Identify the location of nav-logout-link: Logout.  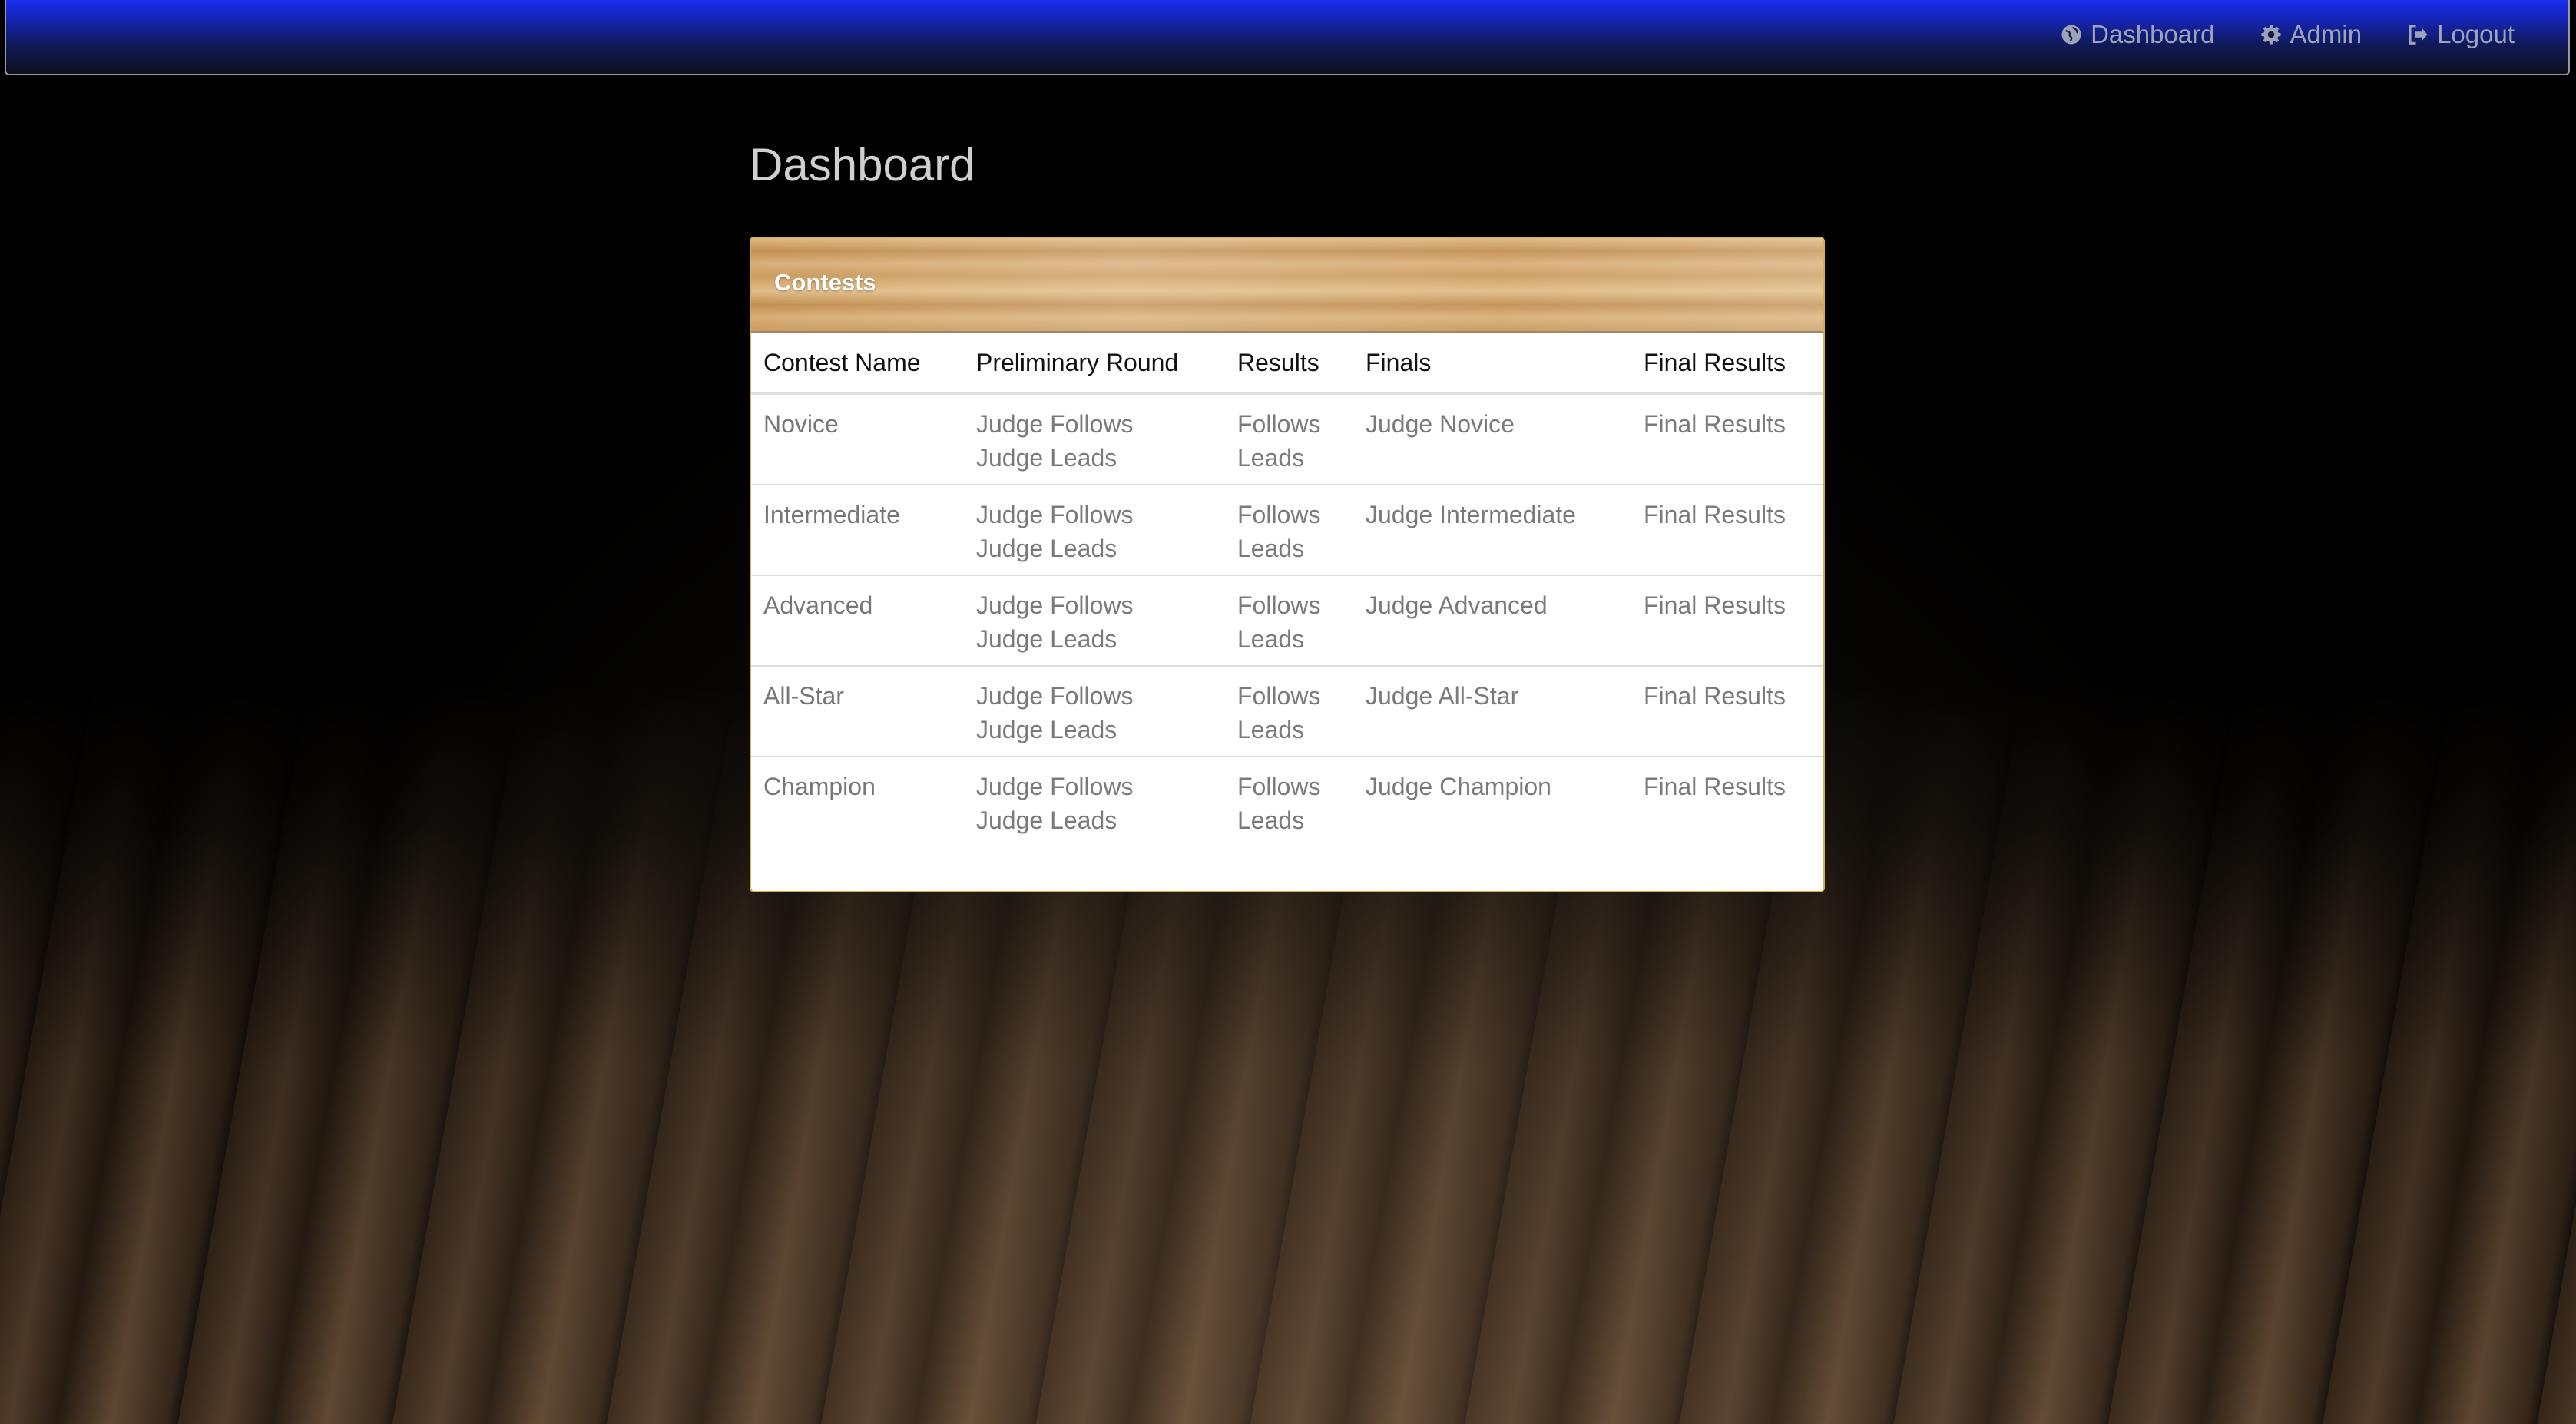
(2460, 34).